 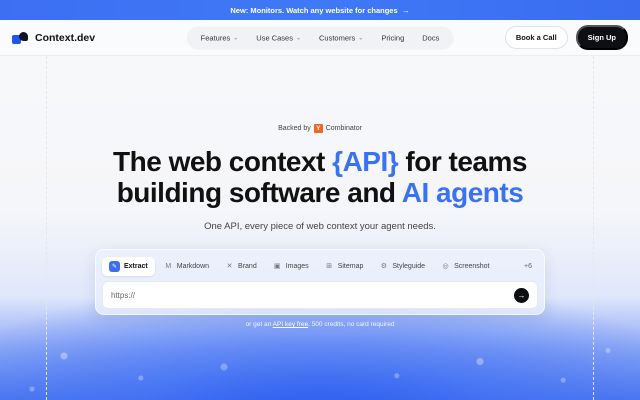 I want to click on tab-styleguide: ⚙ Styleguide, so click(x=402, y=266).